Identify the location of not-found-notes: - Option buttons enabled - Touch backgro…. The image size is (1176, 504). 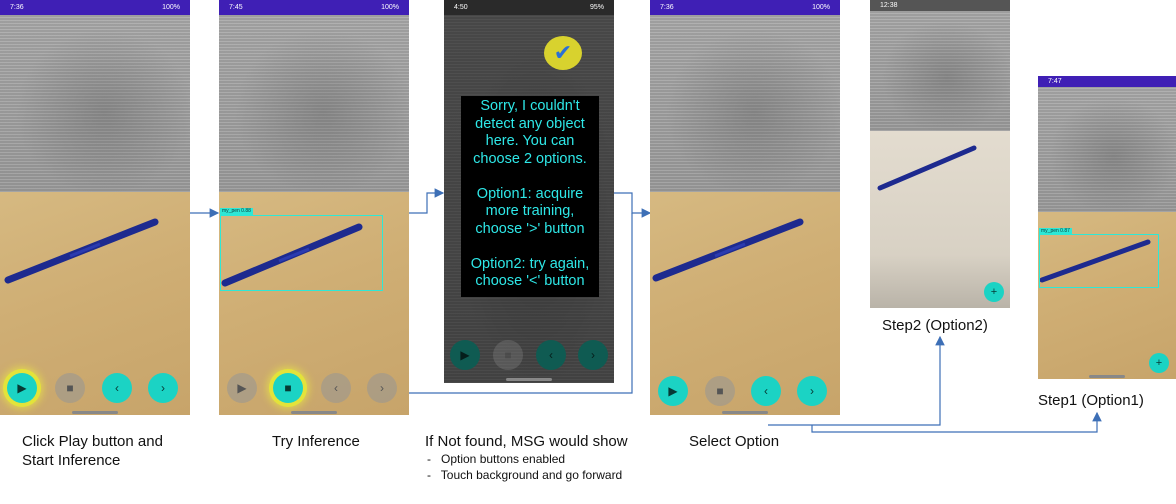
(524, 467).